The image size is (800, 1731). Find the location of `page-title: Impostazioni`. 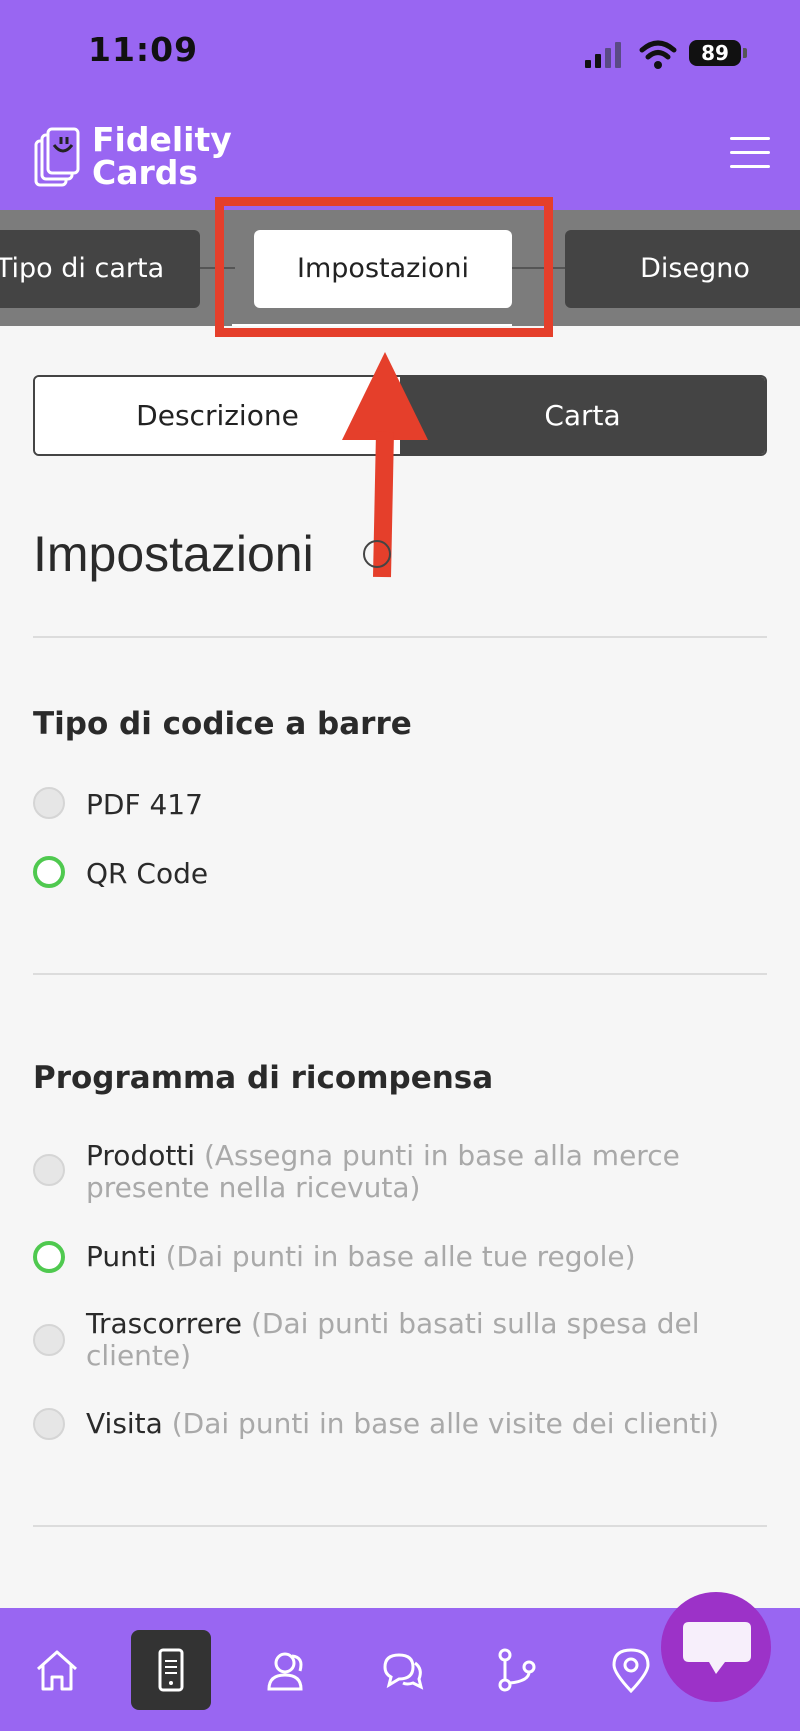

page-title: Impostazioni is located at coordinates (173, 554).